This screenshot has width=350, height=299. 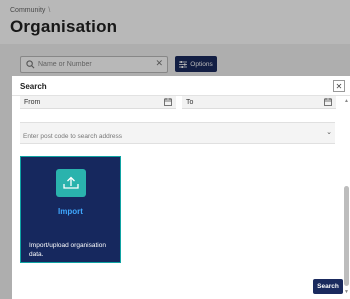 I want to click on modal-scrollbar: ▲ ▼, so click(x=346, y=197).